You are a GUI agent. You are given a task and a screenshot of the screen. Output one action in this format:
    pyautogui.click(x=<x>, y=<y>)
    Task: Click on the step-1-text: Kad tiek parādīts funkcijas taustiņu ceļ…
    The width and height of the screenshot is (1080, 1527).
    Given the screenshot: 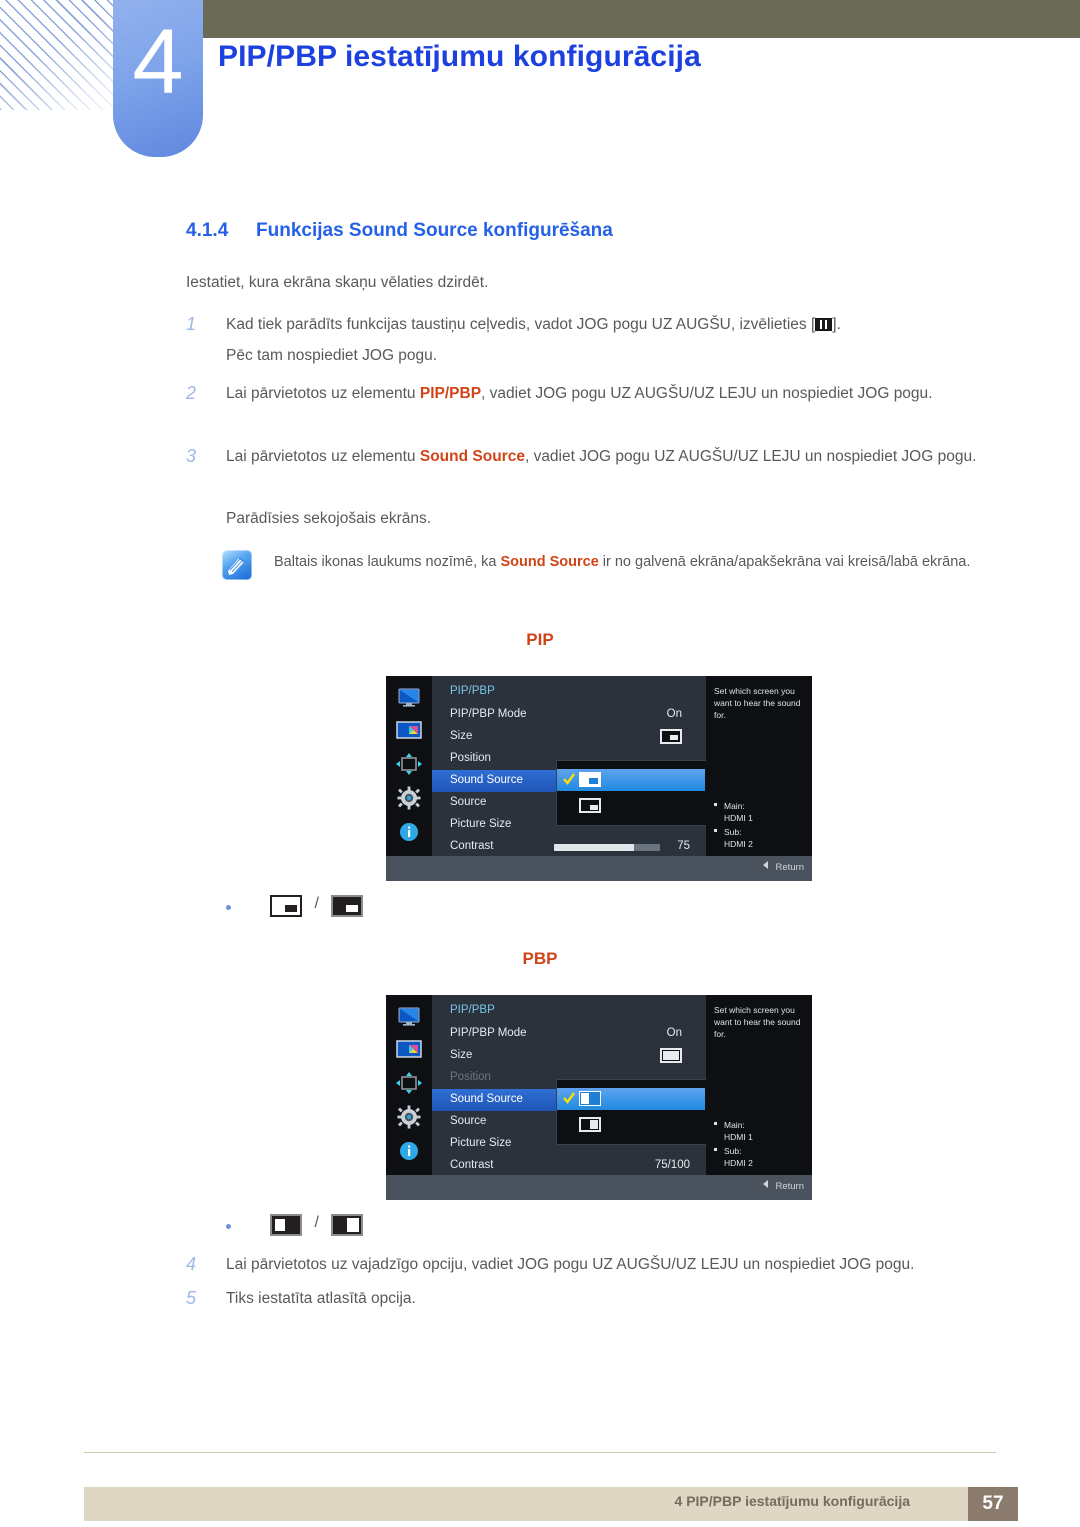 What is the action you would take?
    pyautogui.click(x=621, y=324)
    